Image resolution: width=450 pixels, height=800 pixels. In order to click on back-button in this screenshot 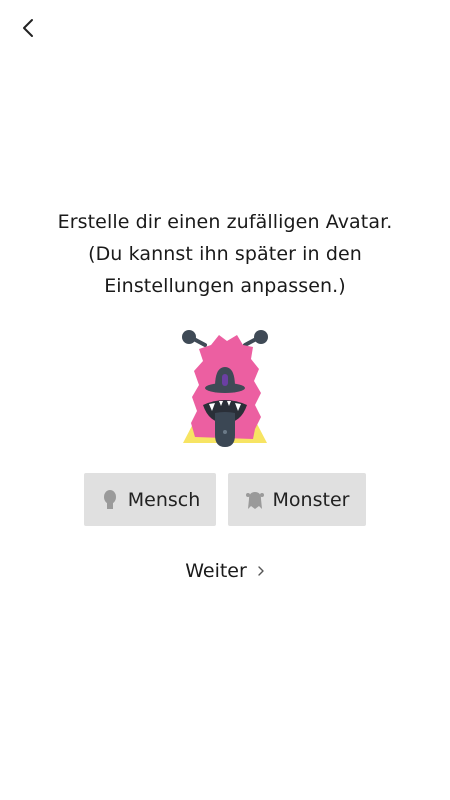, I will do `click(28, 28)`.